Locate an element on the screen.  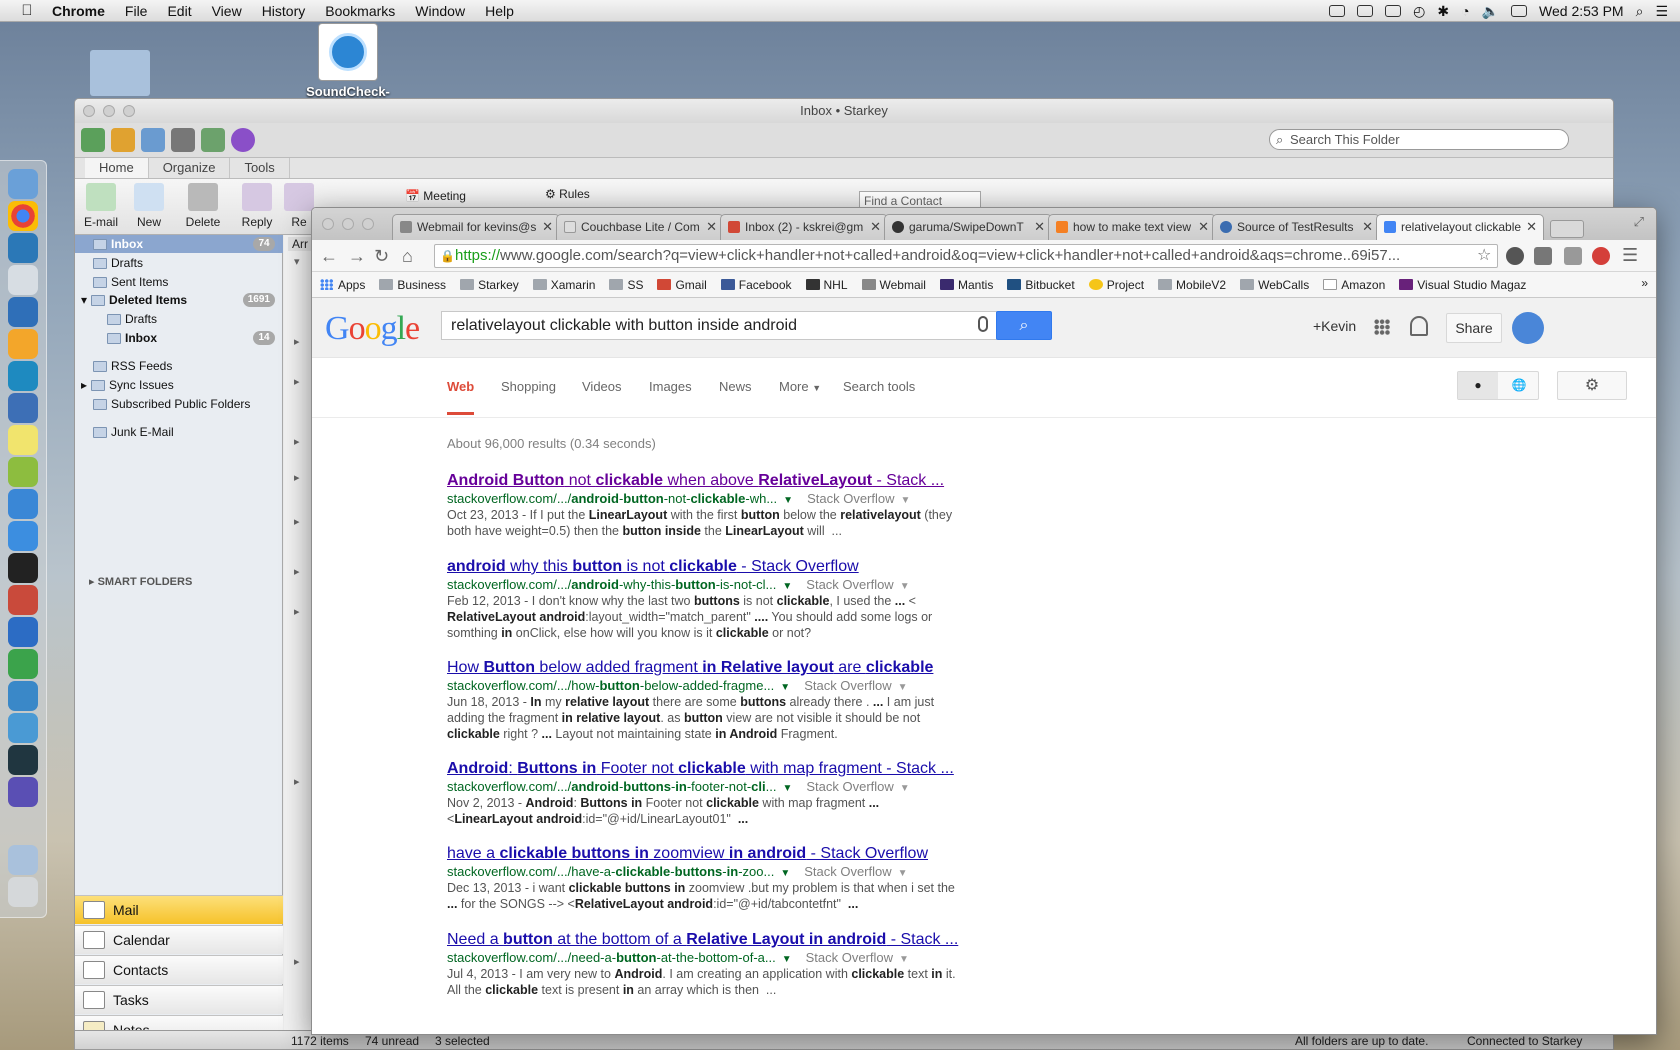
reply-button: Reply is located at coordinates (257, 206).